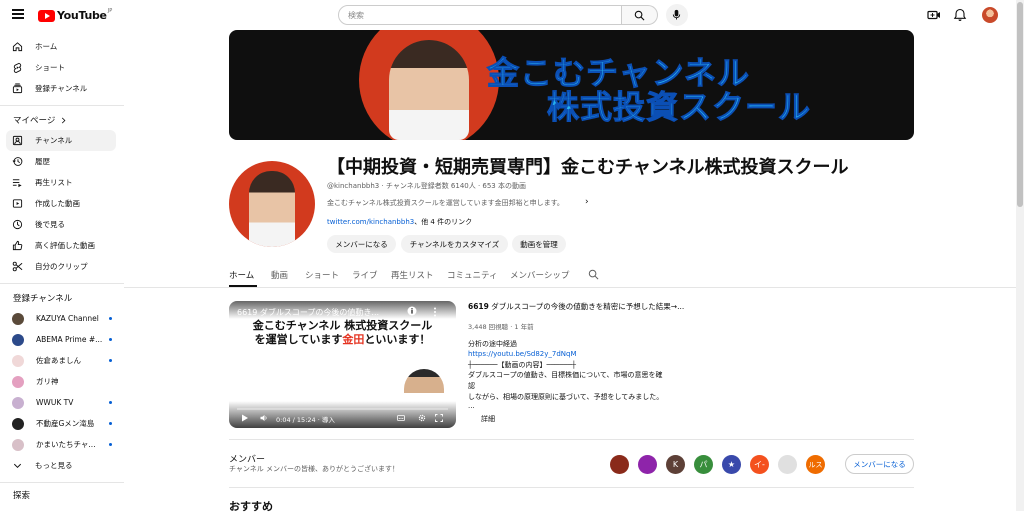  What do you see at coordinates (675, 464) in the screenshot?
I see `member-avatar: K` at bounding box center [675, 464].